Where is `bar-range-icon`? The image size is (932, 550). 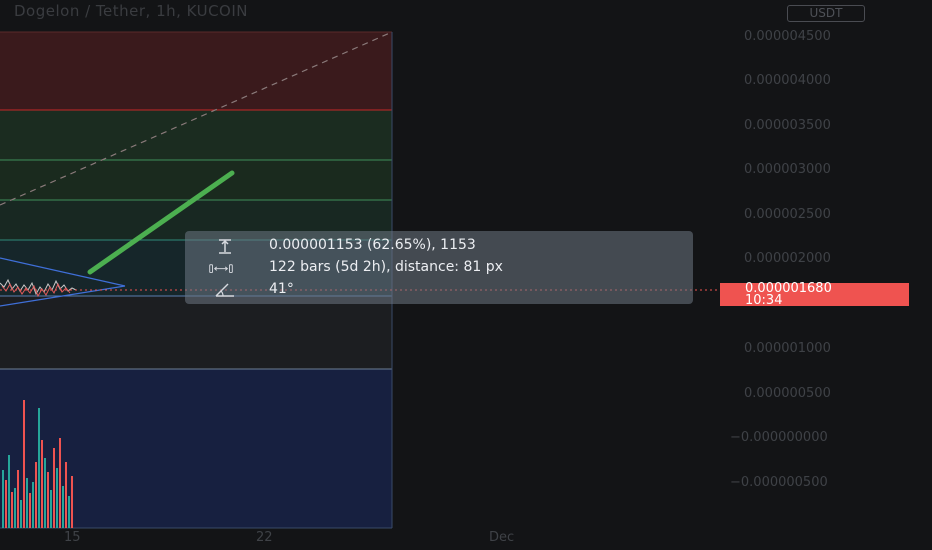
bar-range-icon is located at coordinates (221, 268).